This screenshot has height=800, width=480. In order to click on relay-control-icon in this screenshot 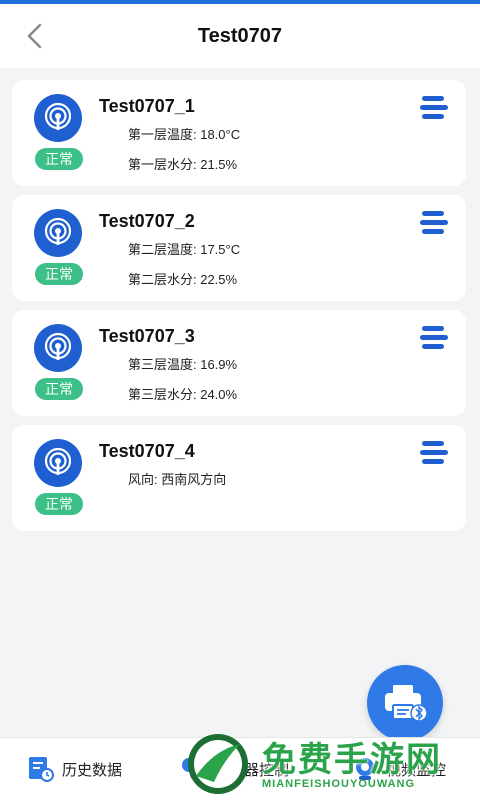, I will do `click(193, 769)`.